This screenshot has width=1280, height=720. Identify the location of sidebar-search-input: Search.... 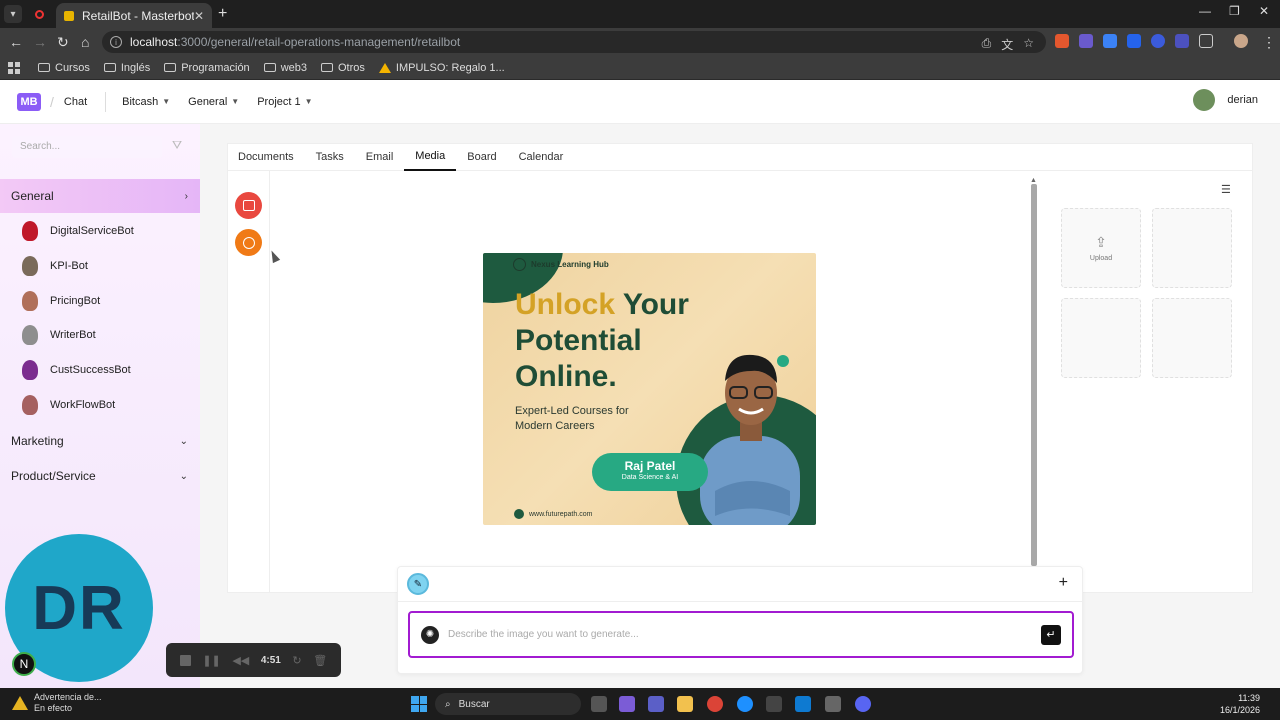
(87, 147).